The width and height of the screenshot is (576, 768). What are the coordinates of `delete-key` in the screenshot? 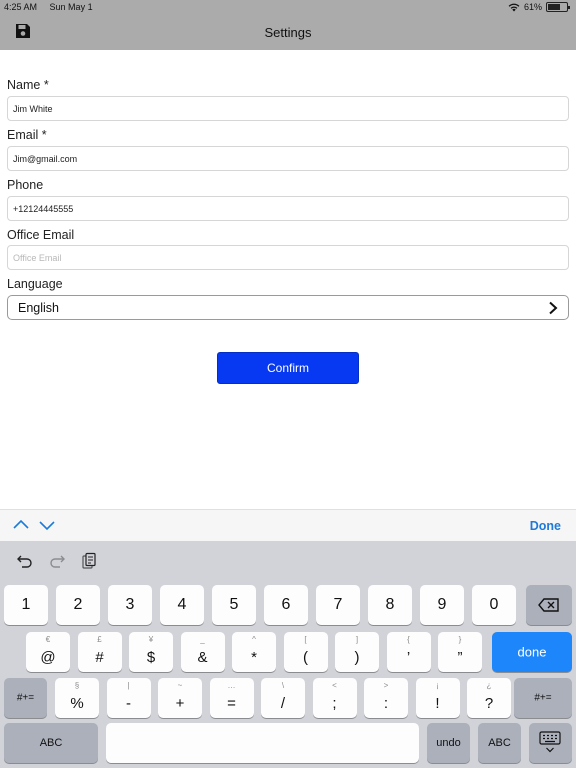 It's located at (549, 605).